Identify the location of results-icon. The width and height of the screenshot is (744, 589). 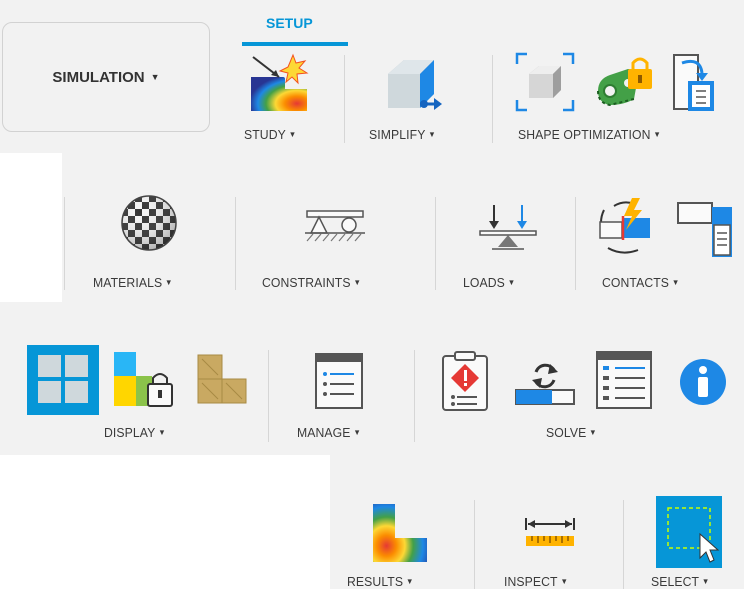
(400, 533).